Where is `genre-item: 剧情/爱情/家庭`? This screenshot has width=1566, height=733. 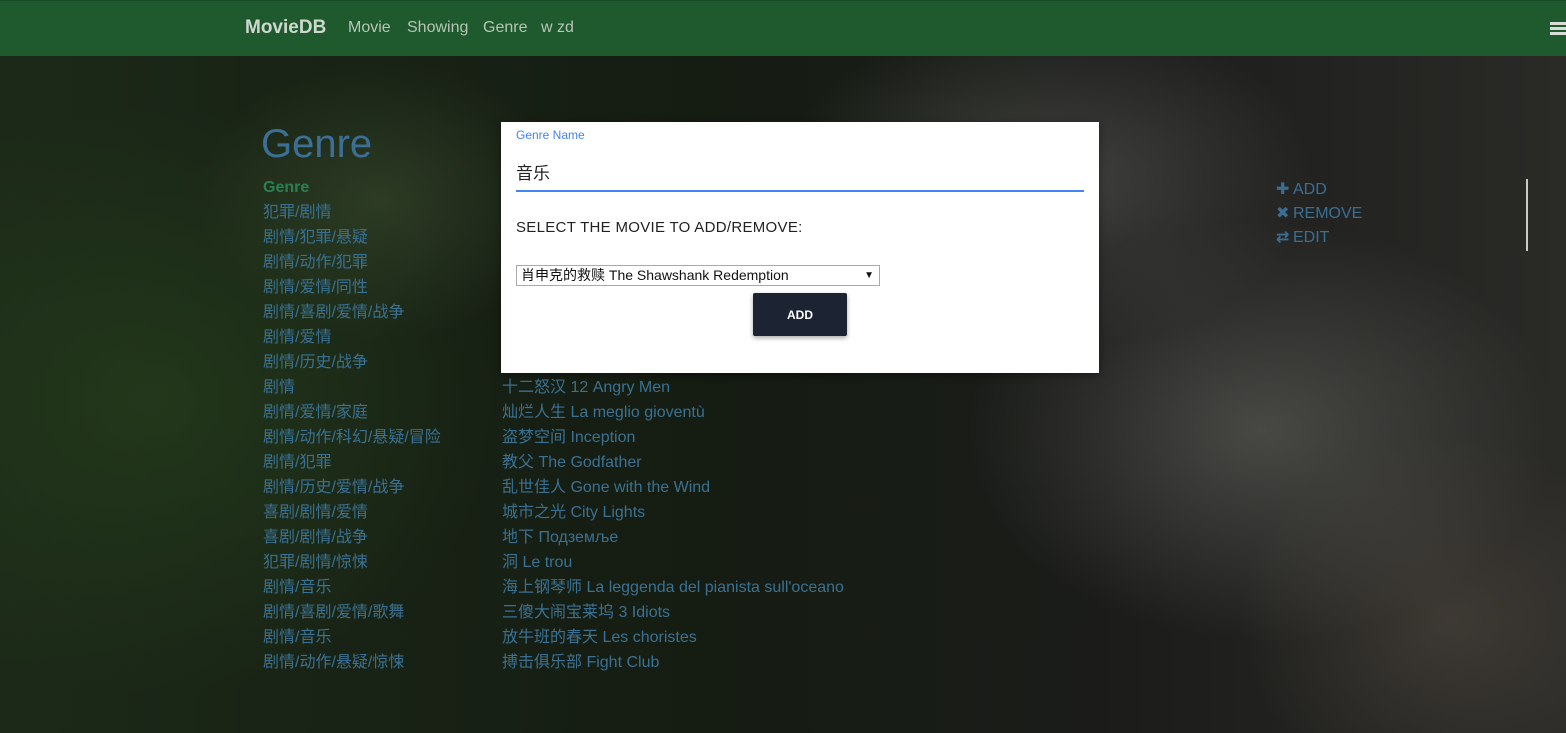
genre-item: 剧情/爱情/家庭 is located at coordinates (378, 415).